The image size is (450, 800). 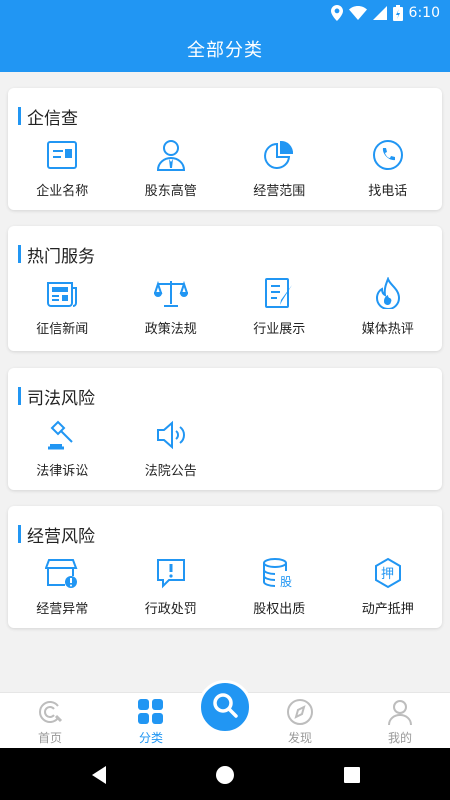 What do you see at coordinates (52, 118) in the screenshot?
I see `section-title: 企信查` at bounding box center [52, 118].